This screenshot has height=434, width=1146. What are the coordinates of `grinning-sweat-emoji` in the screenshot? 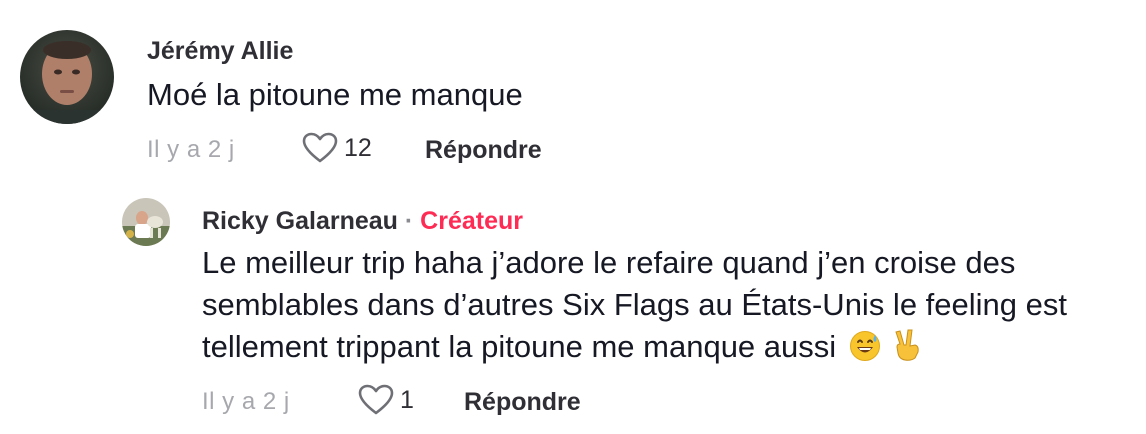 It's located at (865, 351).